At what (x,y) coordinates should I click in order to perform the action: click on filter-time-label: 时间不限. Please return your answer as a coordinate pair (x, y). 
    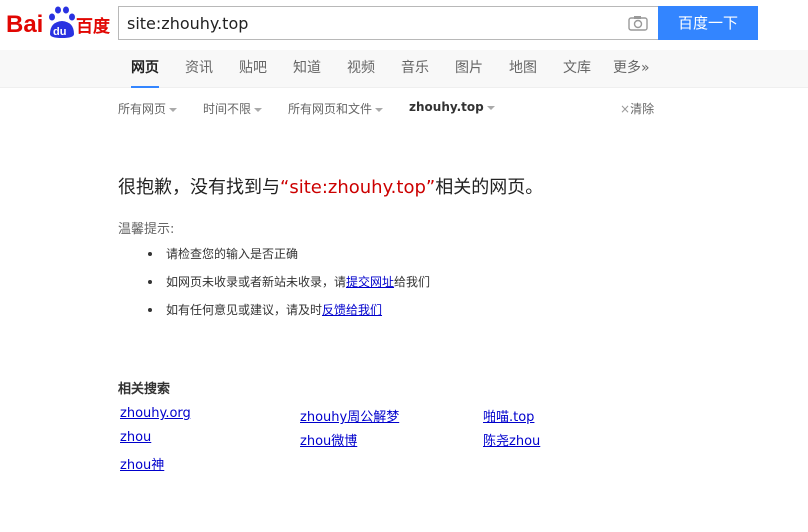
    Looking at the image, I should click on (227, 109).